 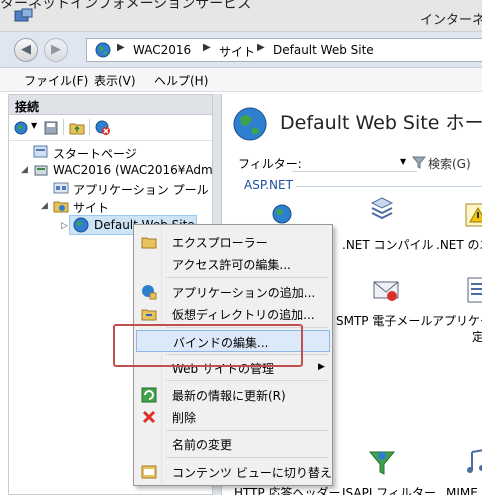 What do you see at coordinates (51, 128) in the screenshot?
I see `save-icon` at bounding box center [51, 128].